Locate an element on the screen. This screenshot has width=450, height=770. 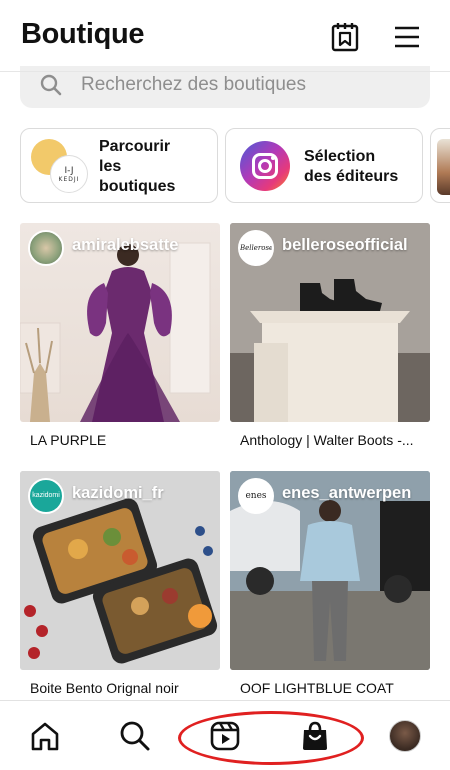
chip-line: des éditeurs is located at coordinates (351, 176).